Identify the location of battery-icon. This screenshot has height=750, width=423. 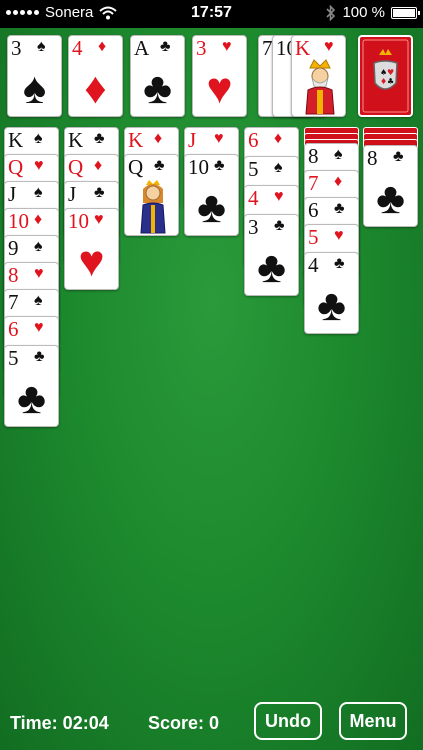
(405, 12).